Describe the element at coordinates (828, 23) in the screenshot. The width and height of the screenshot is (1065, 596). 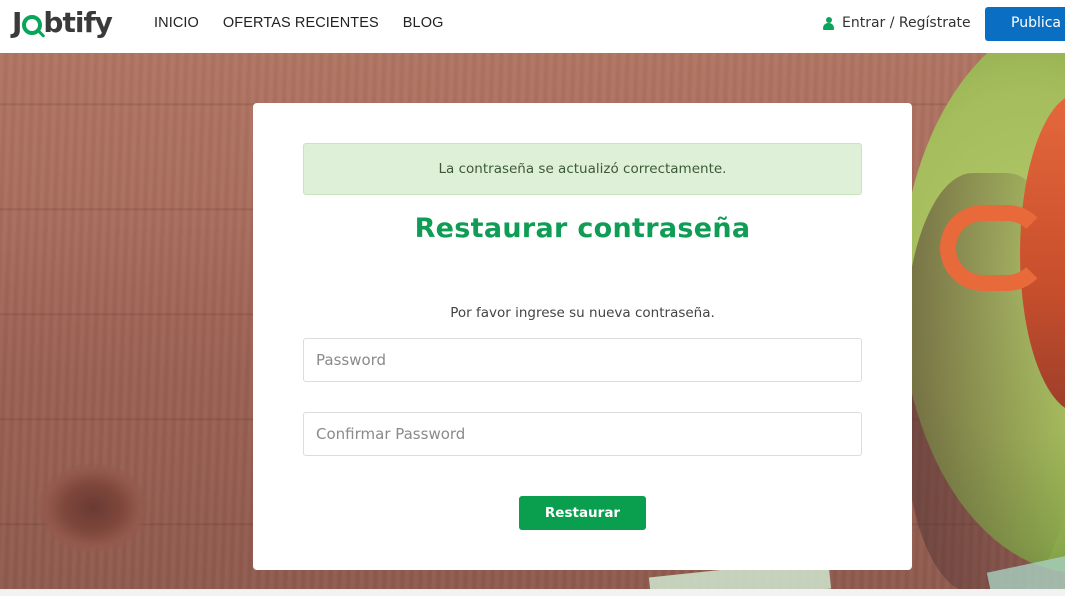
I see `user-icon` at that location.